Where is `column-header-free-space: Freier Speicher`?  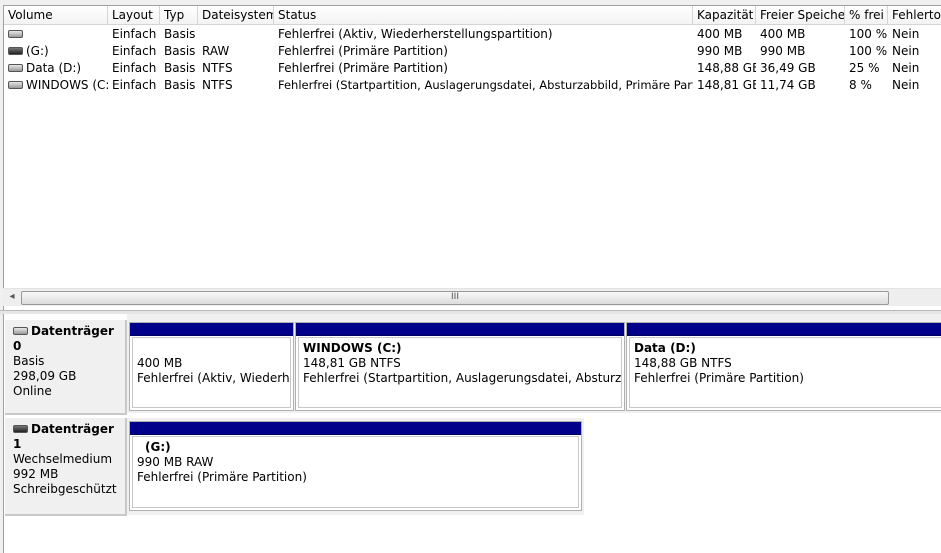 column-header-free-space: Freier Speicher is located at coordinates (800, 15).